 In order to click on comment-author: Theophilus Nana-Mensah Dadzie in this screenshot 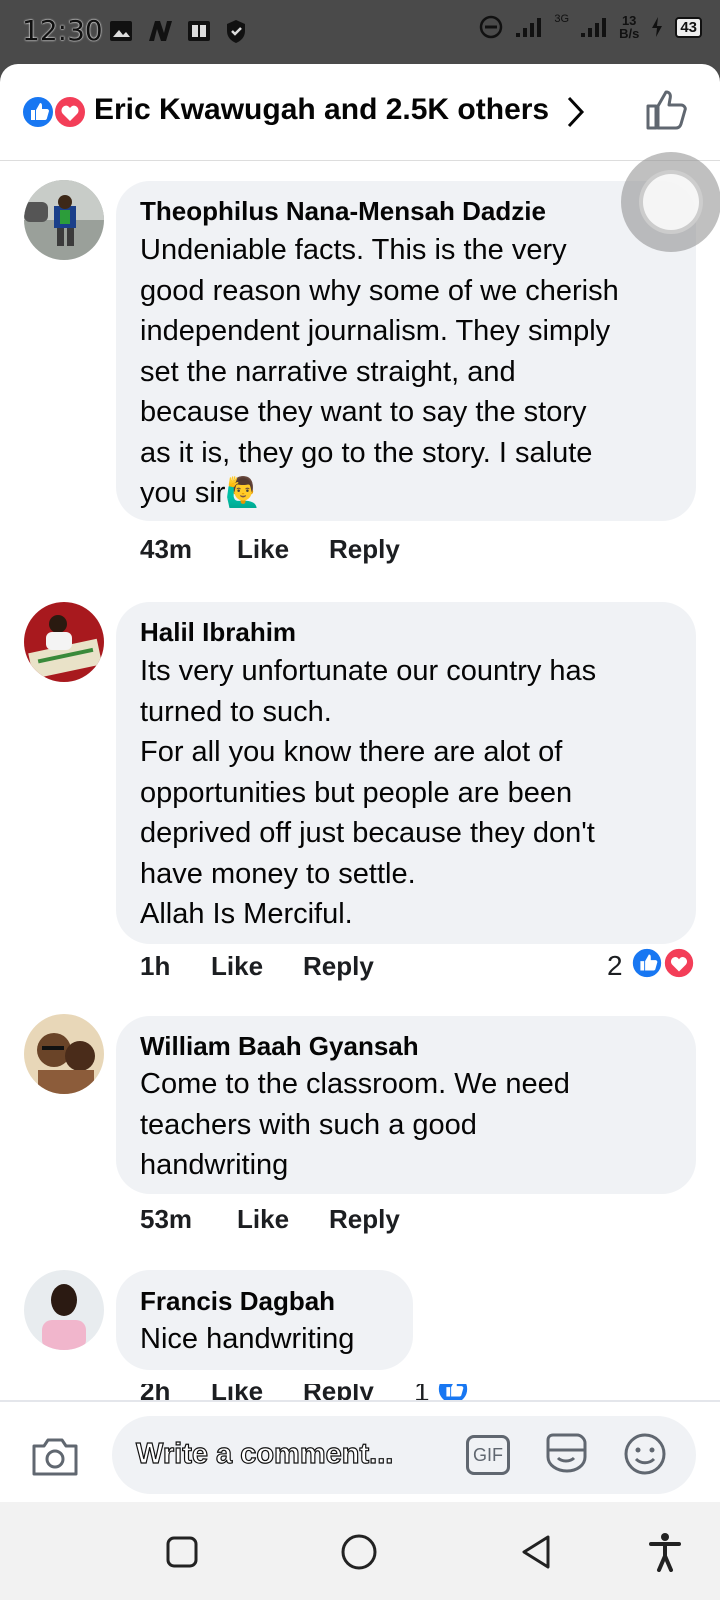, I will do `click(343, 211)`.